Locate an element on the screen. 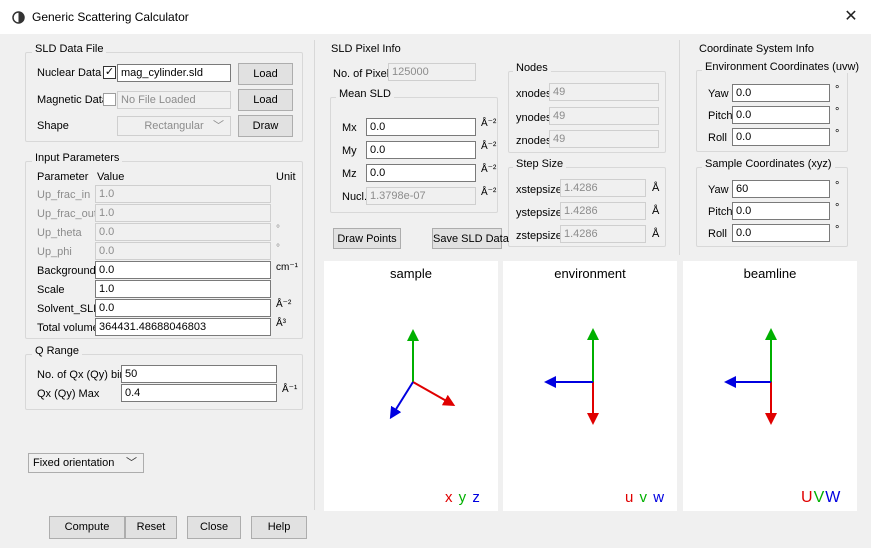 This screenshot has width=871, height=548. qmax-input: 0.4 is located at coordinates (199, 393).